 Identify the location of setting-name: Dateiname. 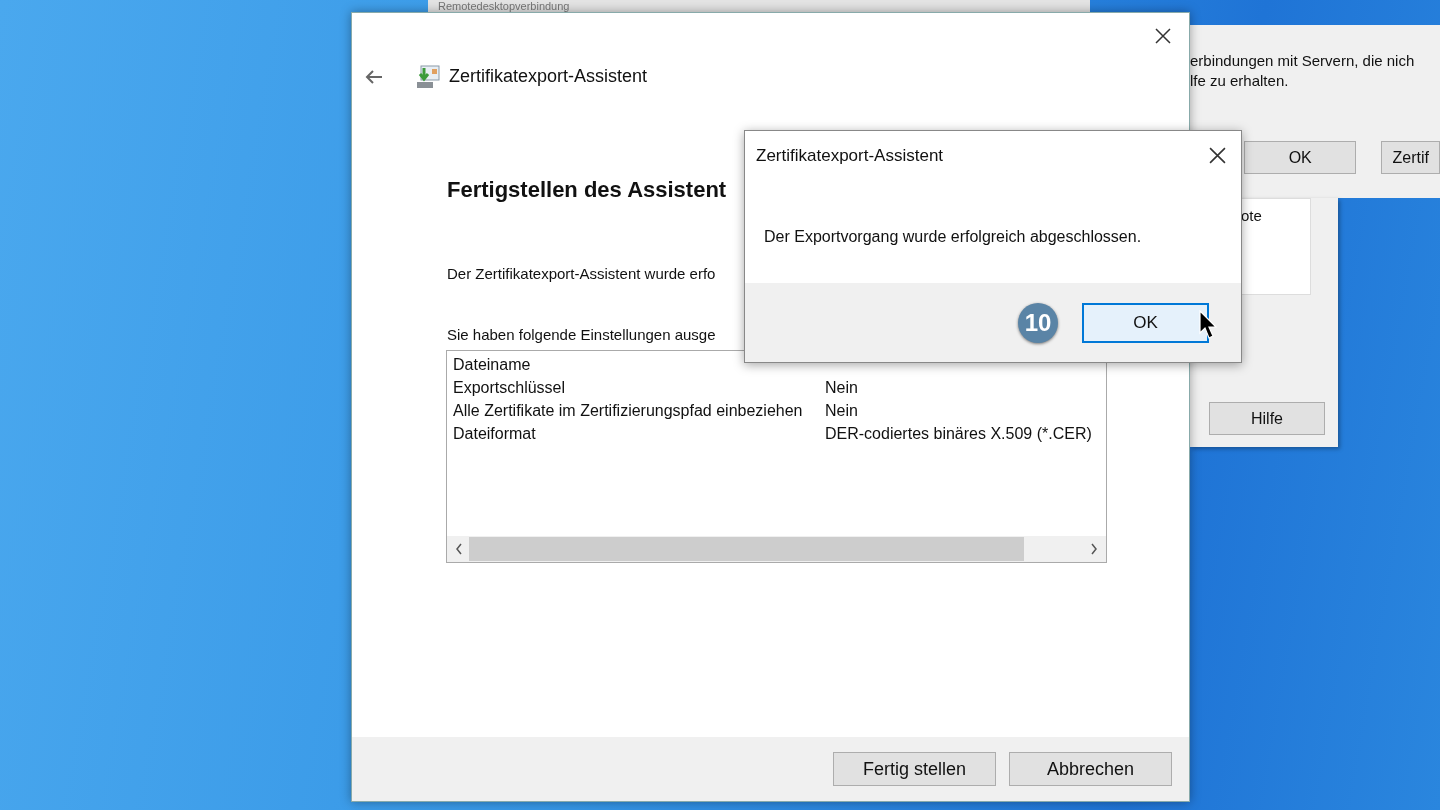
(492, 365).